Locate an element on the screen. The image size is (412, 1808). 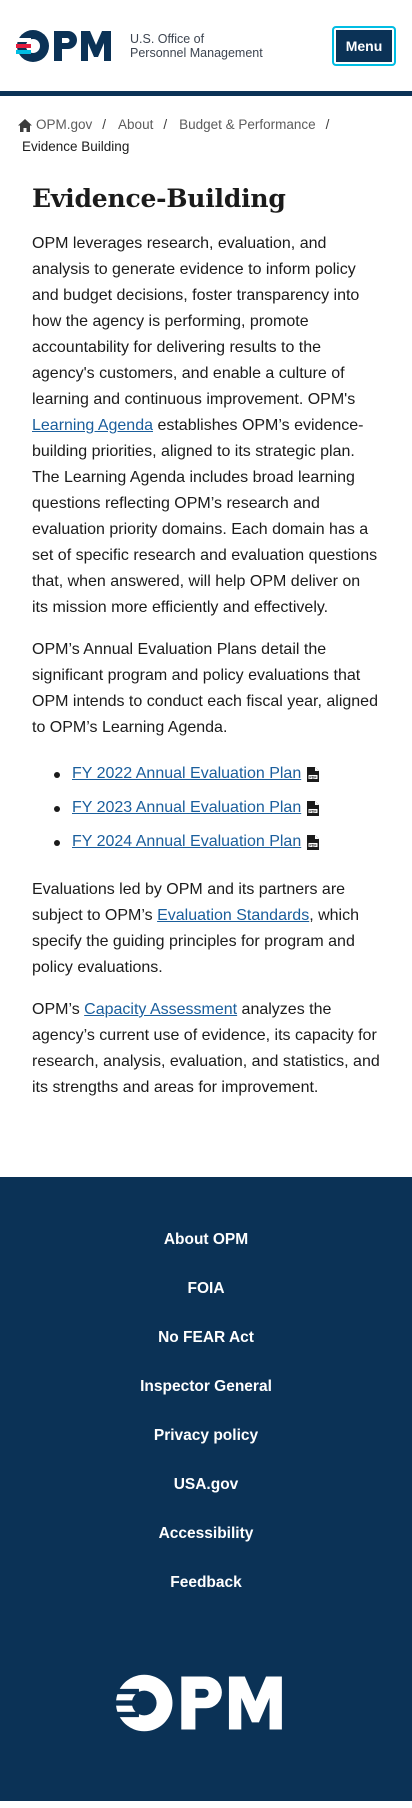
brand-line2: Personnel Management is located at coordinates (196, 52).